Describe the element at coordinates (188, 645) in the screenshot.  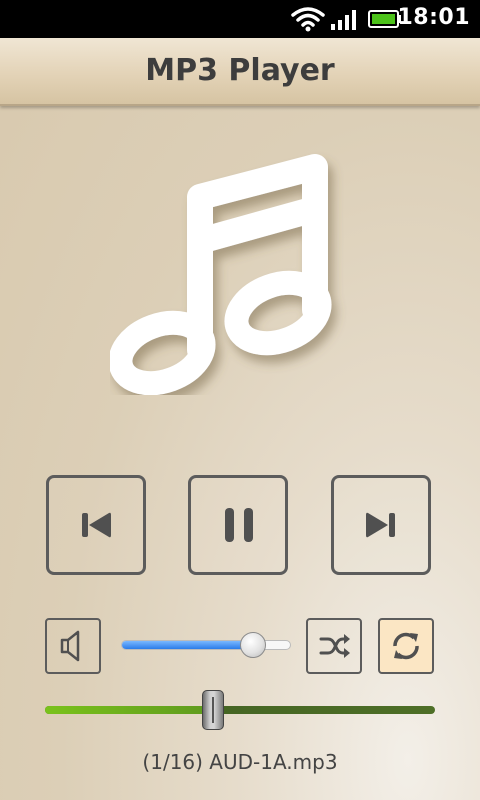
I see `volume-level-fill` at that location.